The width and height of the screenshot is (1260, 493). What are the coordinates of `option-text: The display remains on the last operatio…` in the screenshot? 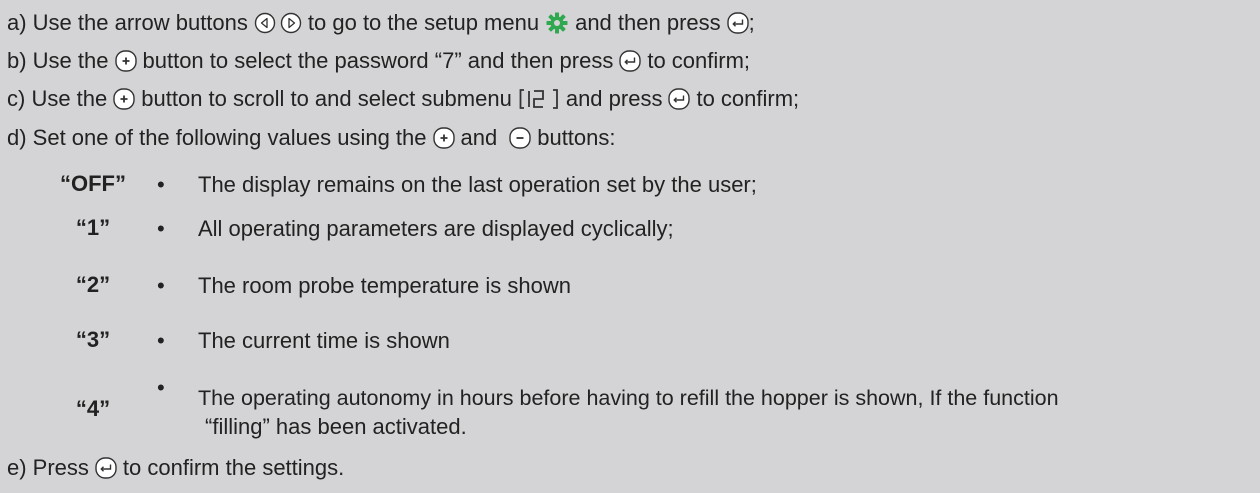 It's located at (477, 184).